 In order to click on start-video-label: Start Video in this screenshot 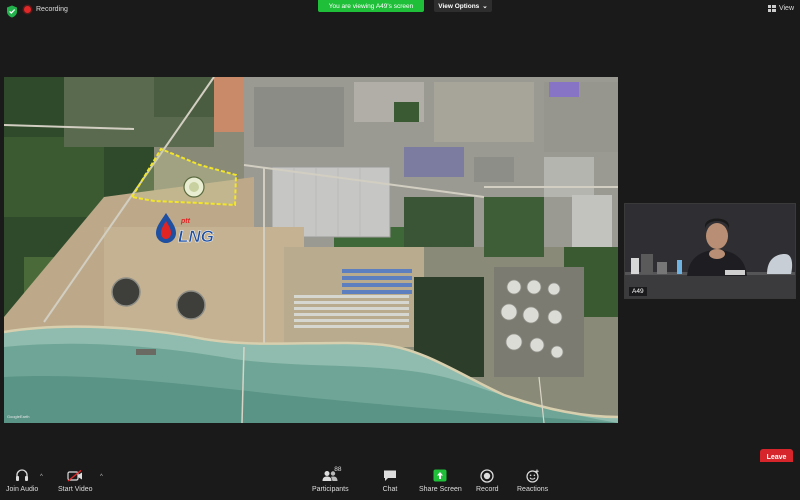, I will do `click(75, 489)`.